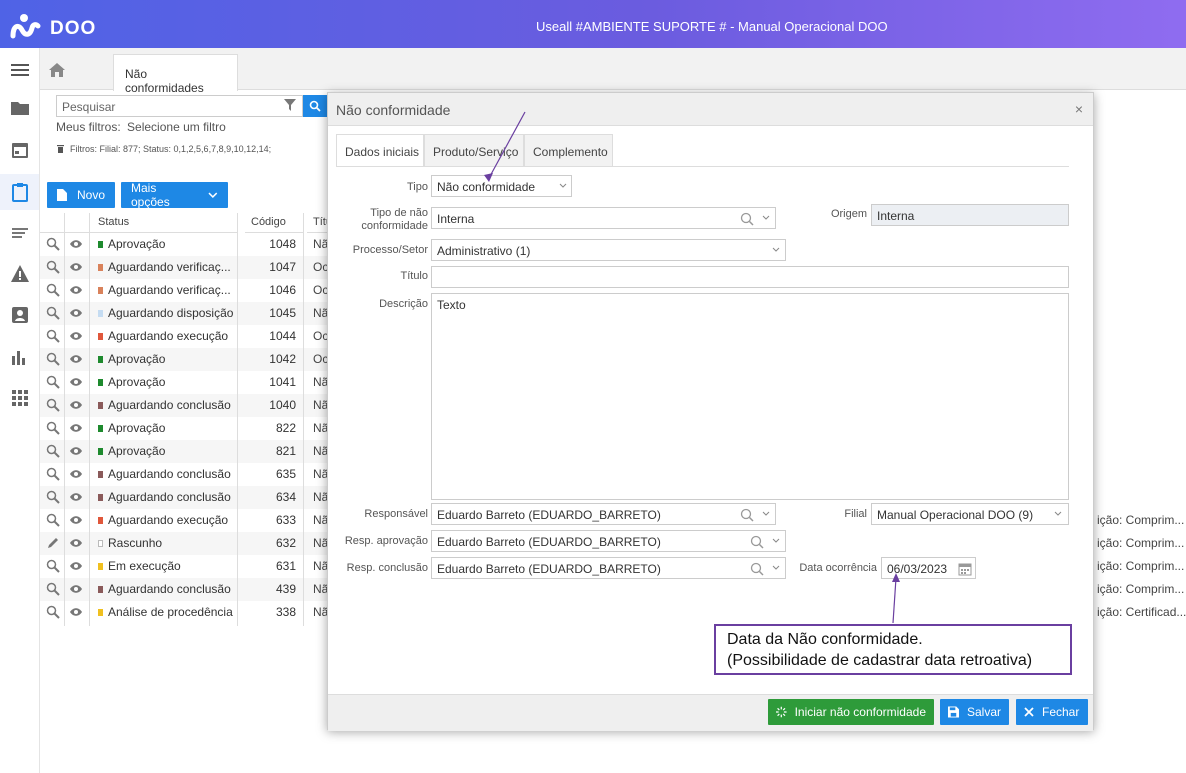 Image resolution: width=1186 pixels, height=773 pixels. Describe the element at coordinates (568, 150) in the screenshot. I see `tab-complemento: Complemento` at that location.